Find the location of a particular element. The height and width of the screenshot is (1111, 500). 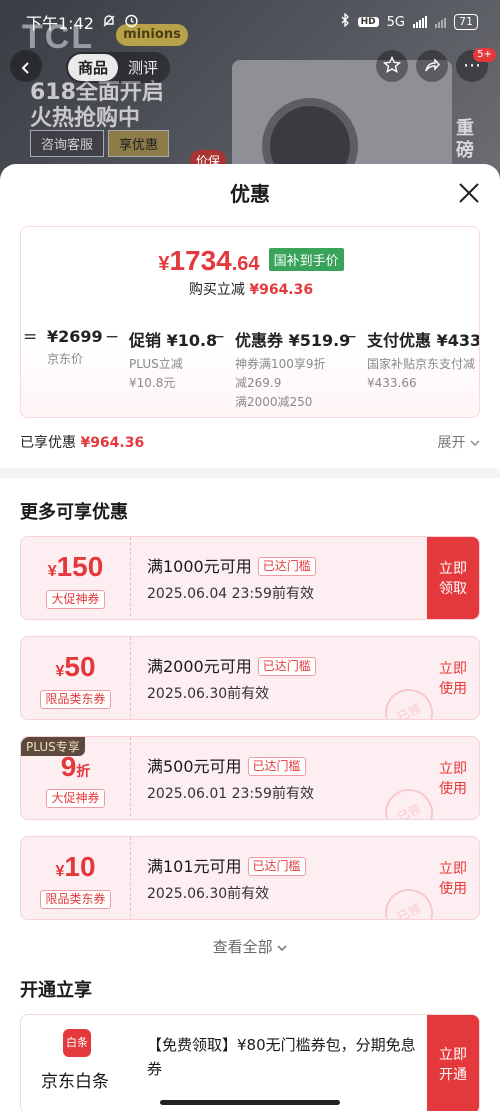

status-left: 下午1:42 is located at coordinates (82, 22).